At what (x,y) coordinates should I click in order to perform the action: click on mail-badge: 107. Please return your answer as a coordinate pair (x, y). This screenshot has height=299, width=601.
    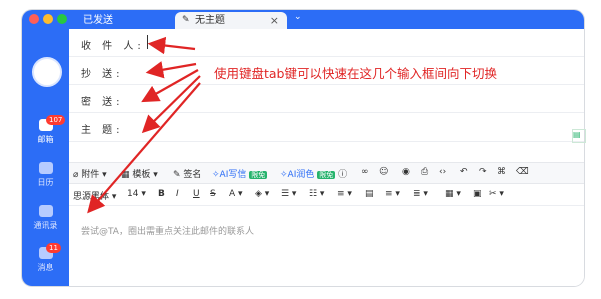
    Looking at the image, I should click on (56, 120).